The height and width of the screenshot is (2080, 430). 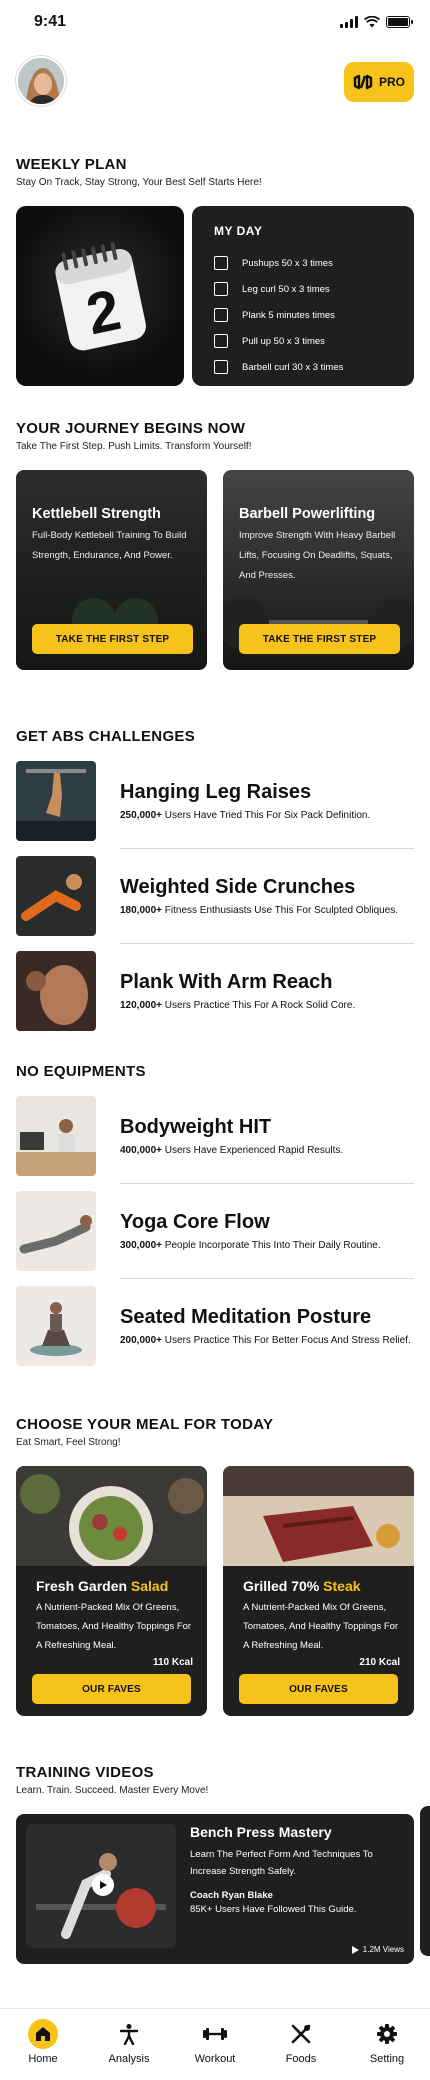 What do you see at coordinates (391, 82) in the screenshot?
I see `pro-label: PRO` at bounding box center [391, 82].